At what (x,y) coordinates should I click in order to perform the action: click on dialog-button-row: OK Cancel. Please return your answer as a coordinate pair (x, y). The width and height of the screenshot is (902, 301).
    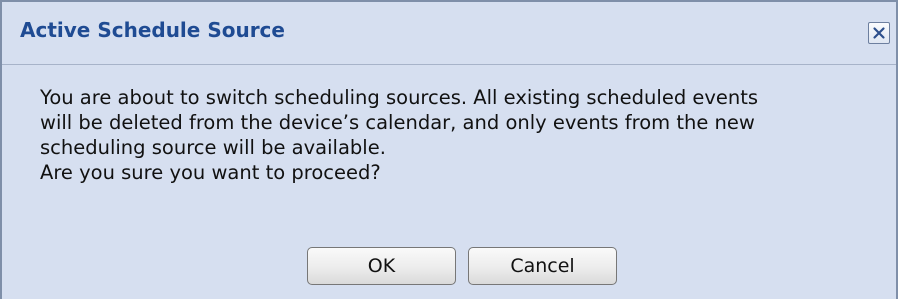
    Looking at the image, I should click on (449, 267).